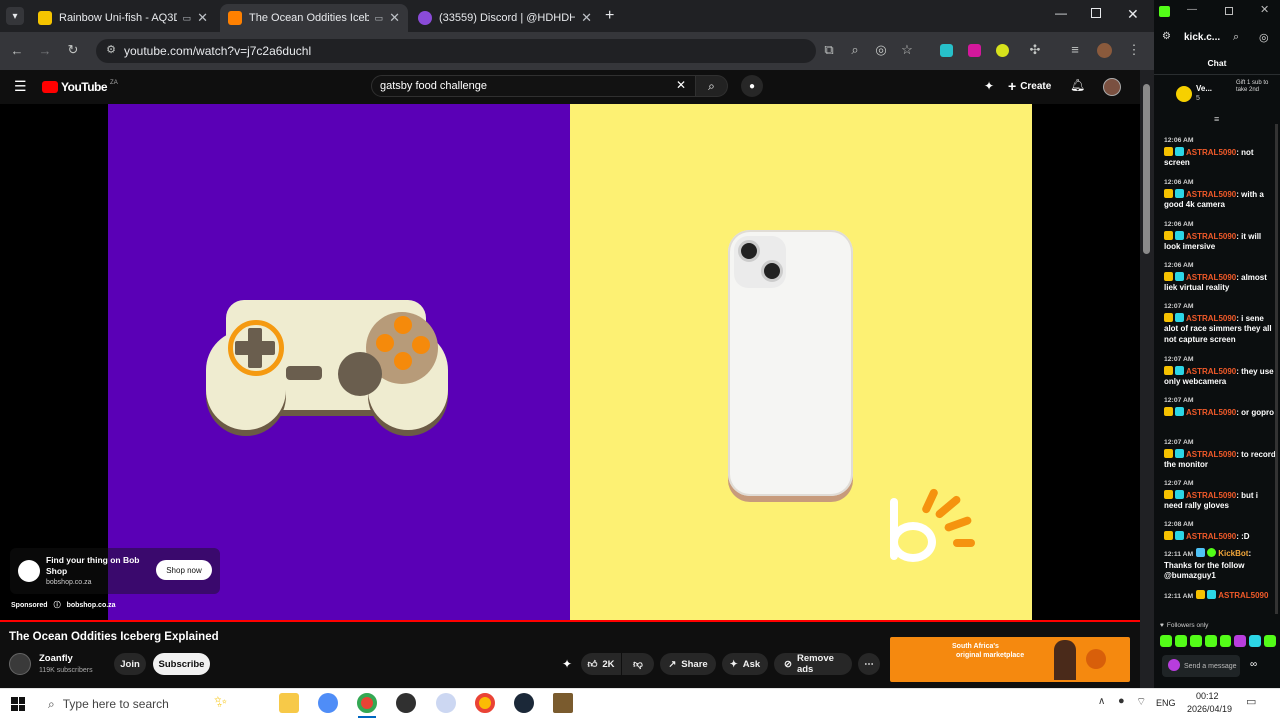 The height and width of the screenshot is (720, 1280). Describe the element at coordinates (1133, 14) in the screenshot. I see `close-window-button: ✕` at that location.